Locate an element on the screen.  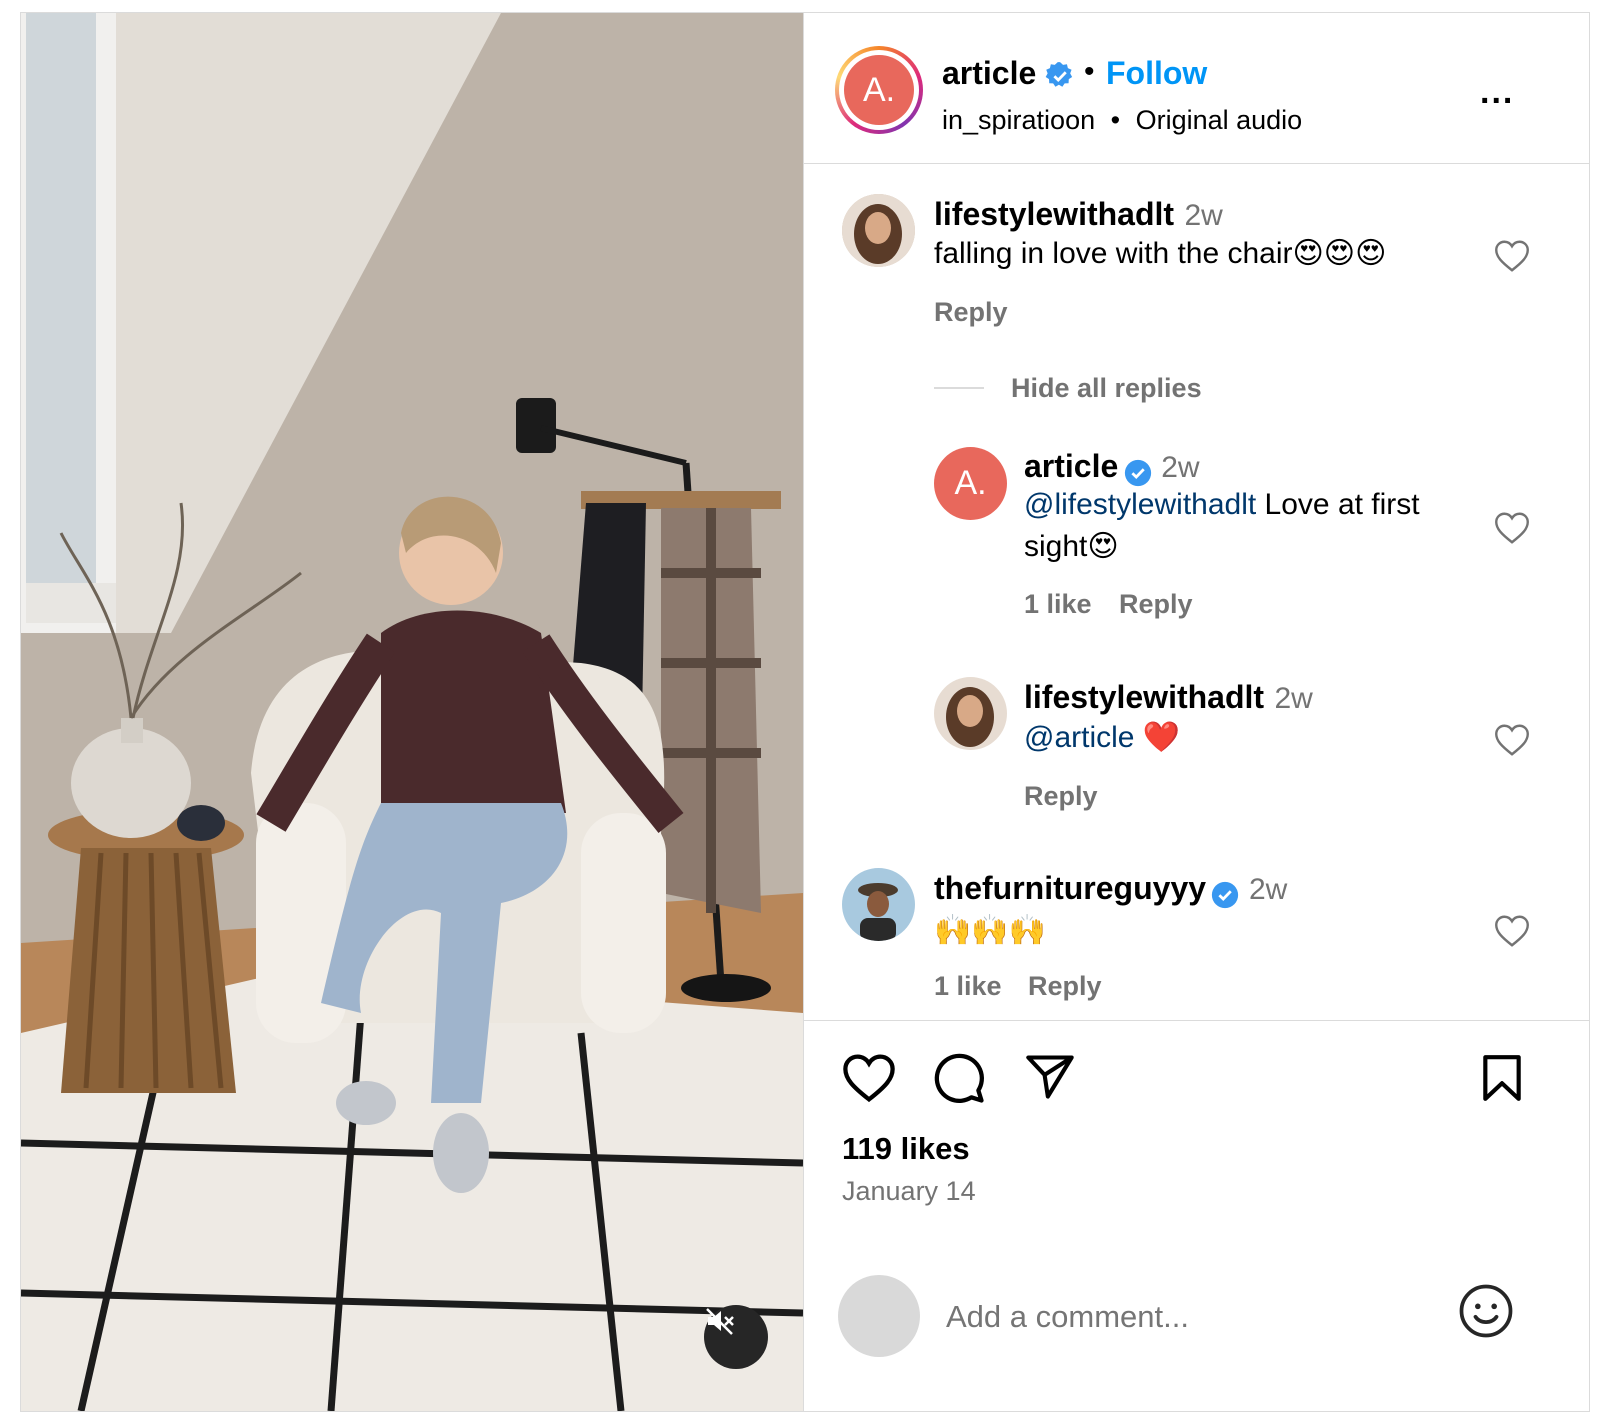
reply-text-cont: sight😍 is located at coordinates (1071, 546).